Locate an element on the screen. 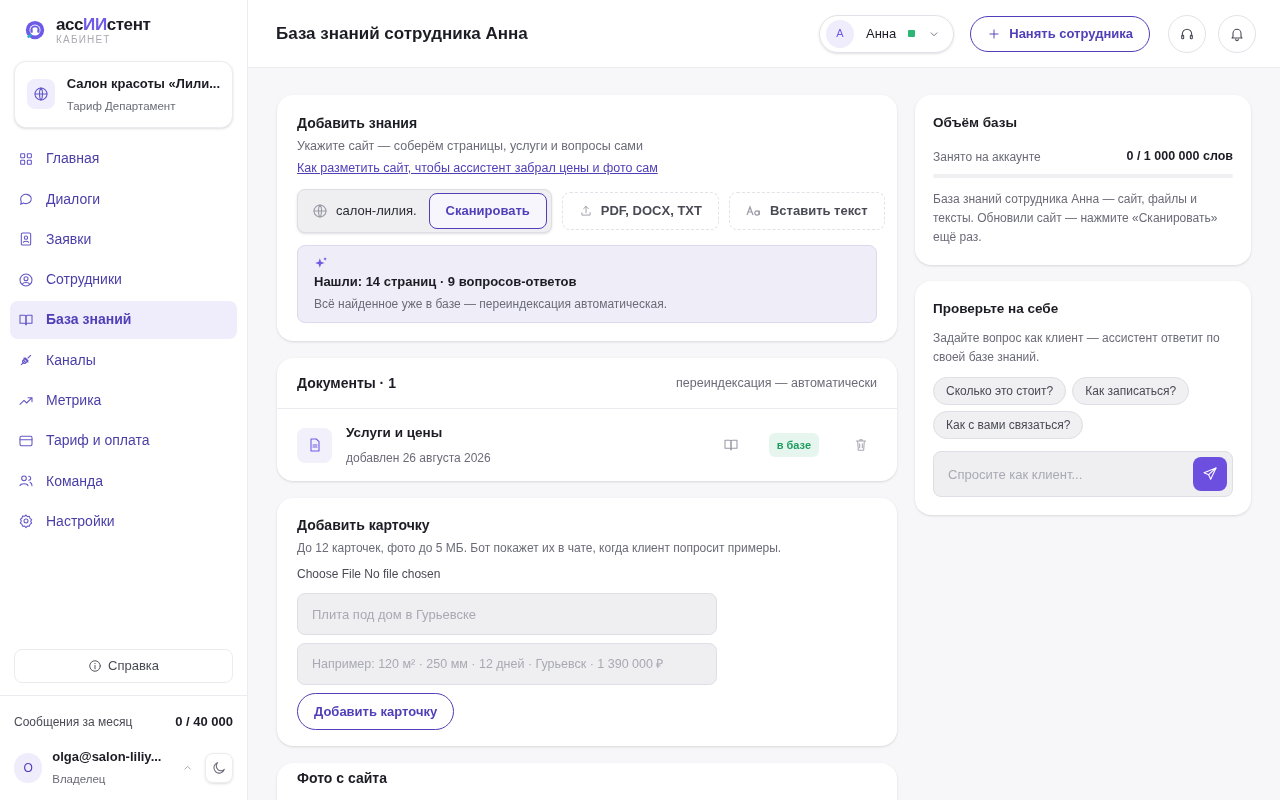  document-name: Услуги и цены is located at coordinates (395, 433).